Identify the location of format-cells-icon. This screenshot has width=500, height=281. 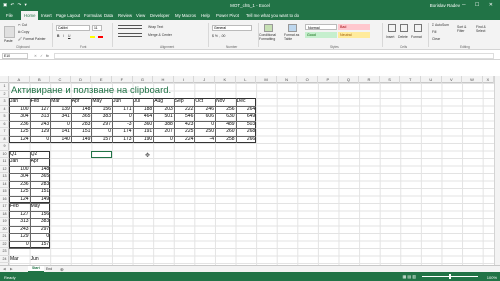
(418, 28).